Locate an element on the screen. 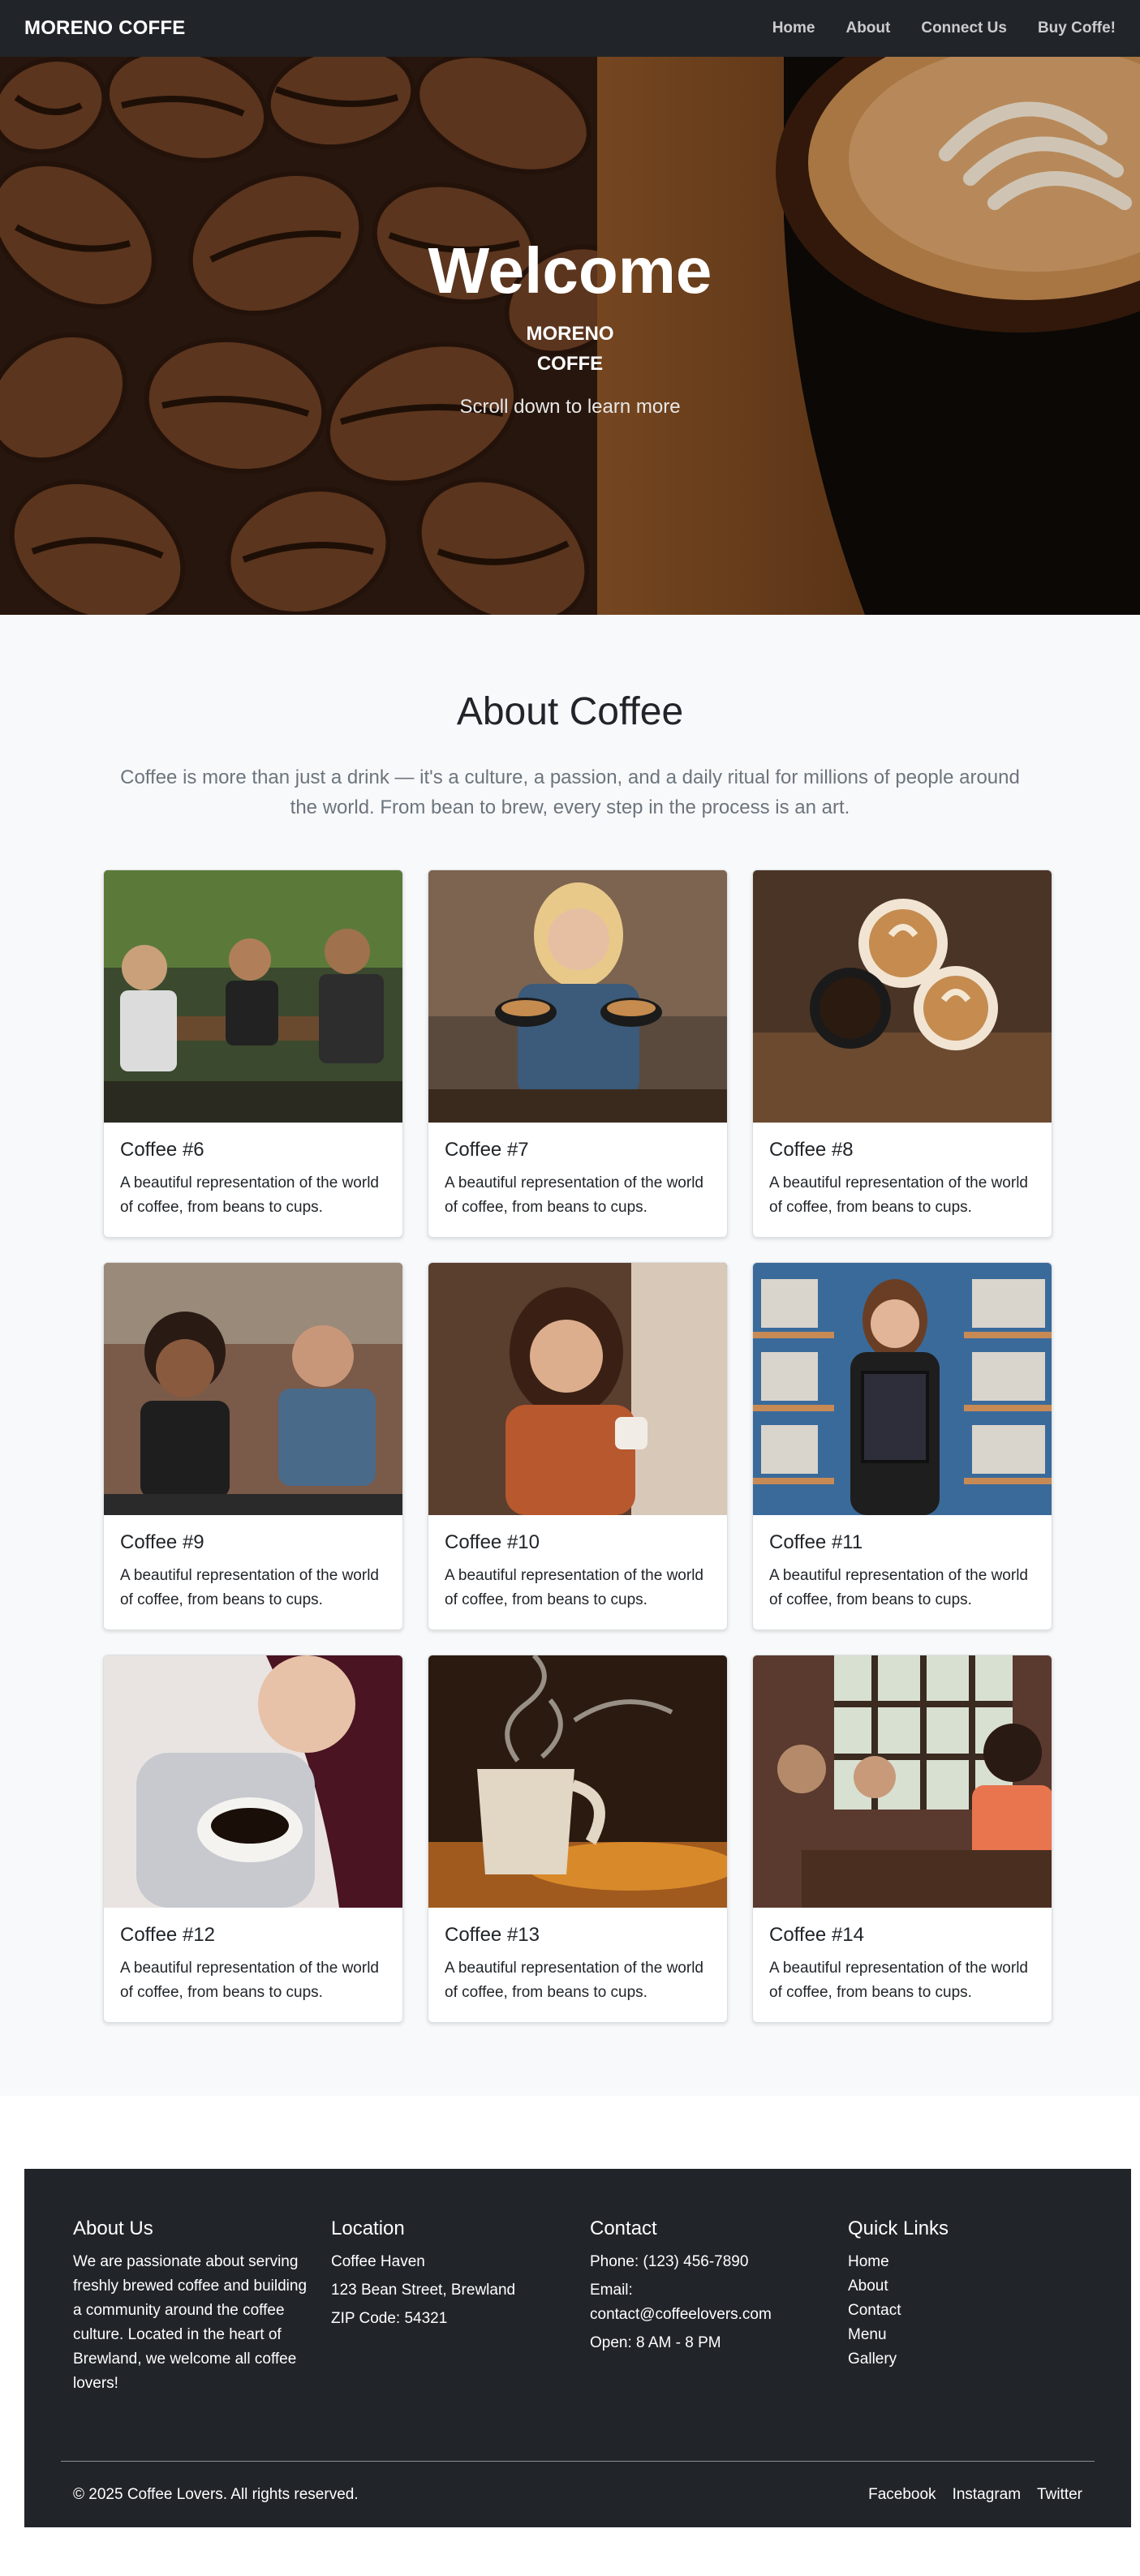 The height and width of the screenshot is (2576, 1140). hero-subtitle-line-1: MORENO is located at coordinates (570, 334).